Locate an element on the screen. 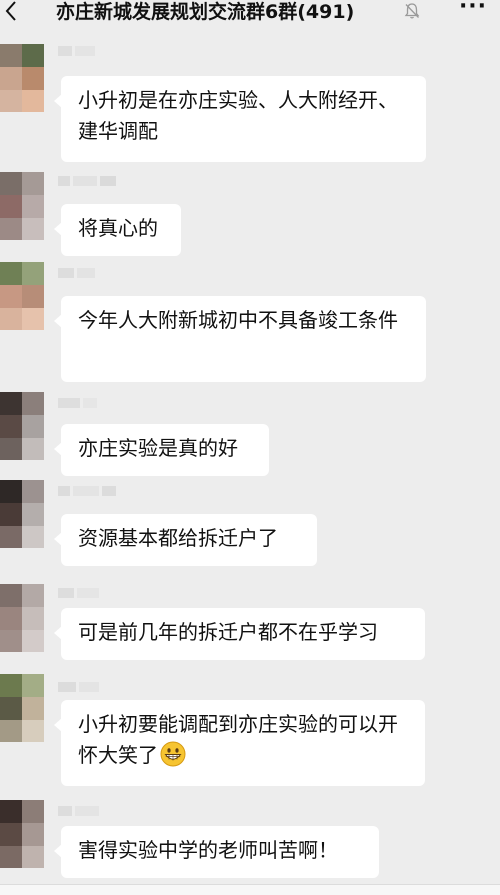 The image size is (500, 895). back-button is located at coordinates (11, 13).